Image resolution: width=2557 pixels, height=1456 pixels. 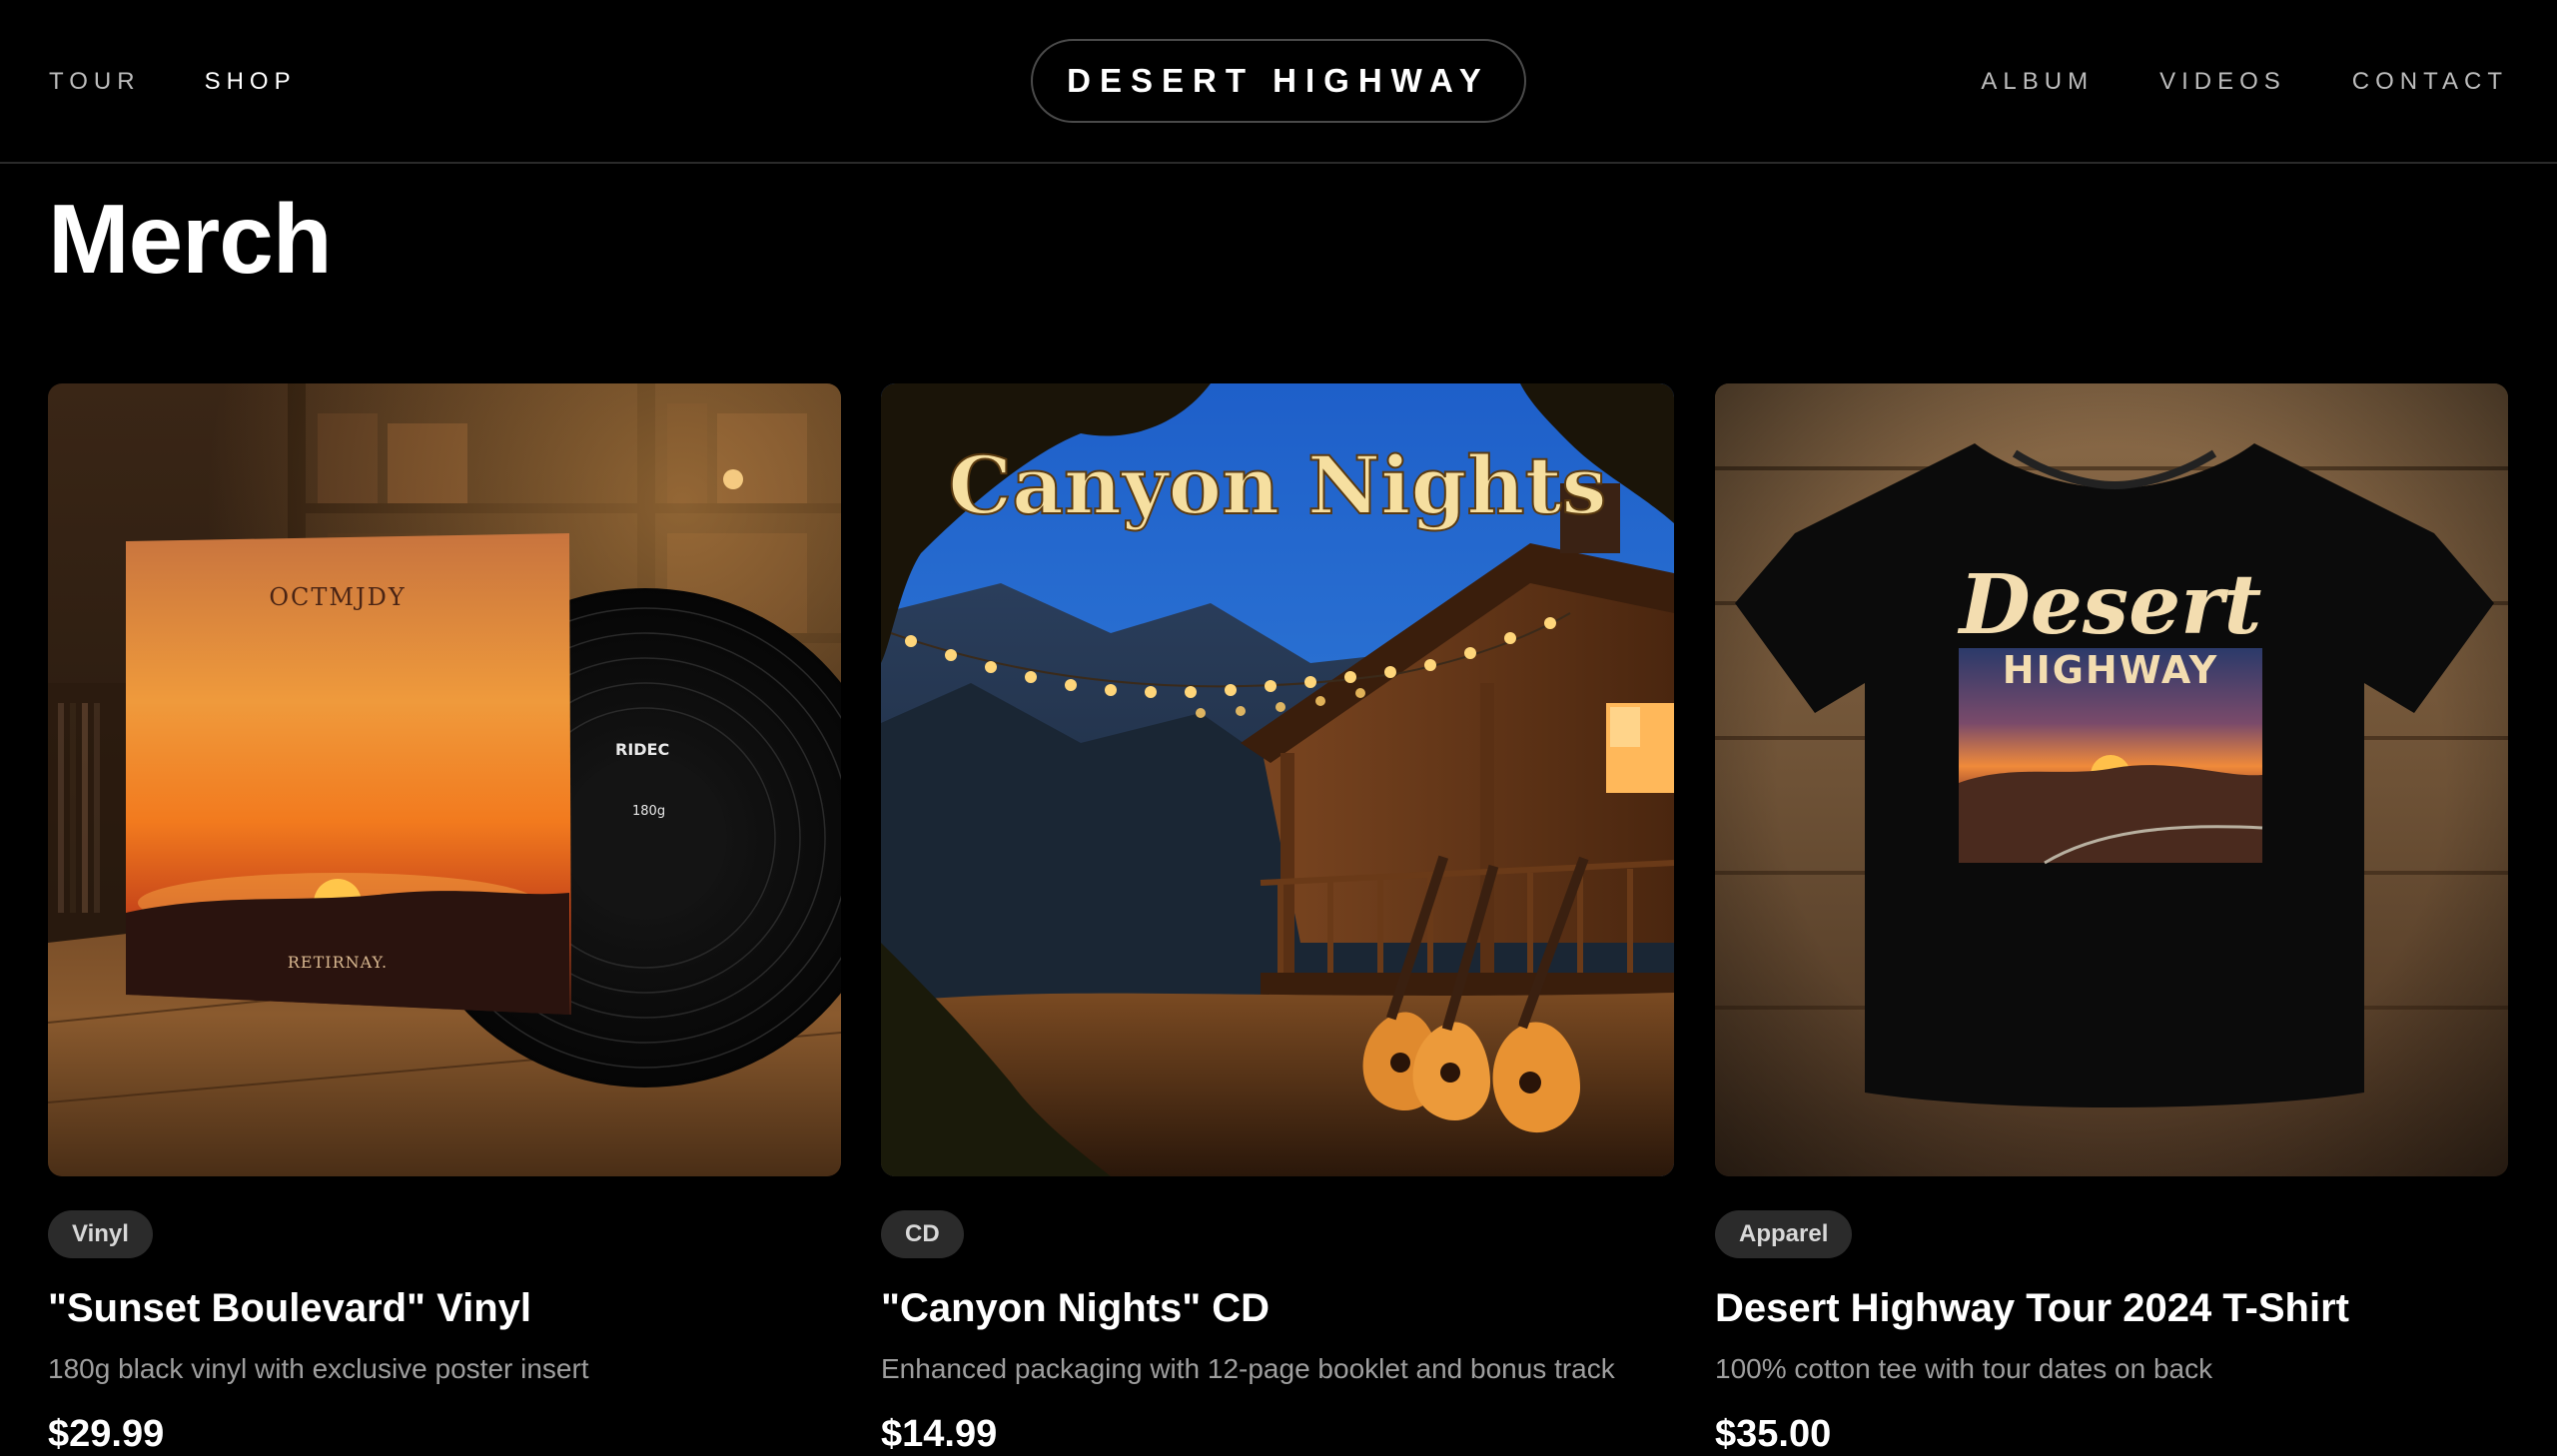 What do you see at coordinates (2430, 82) in the screenshot?
I see `nav-contact-link: CONTACT` at bounding box center [2430, 82].